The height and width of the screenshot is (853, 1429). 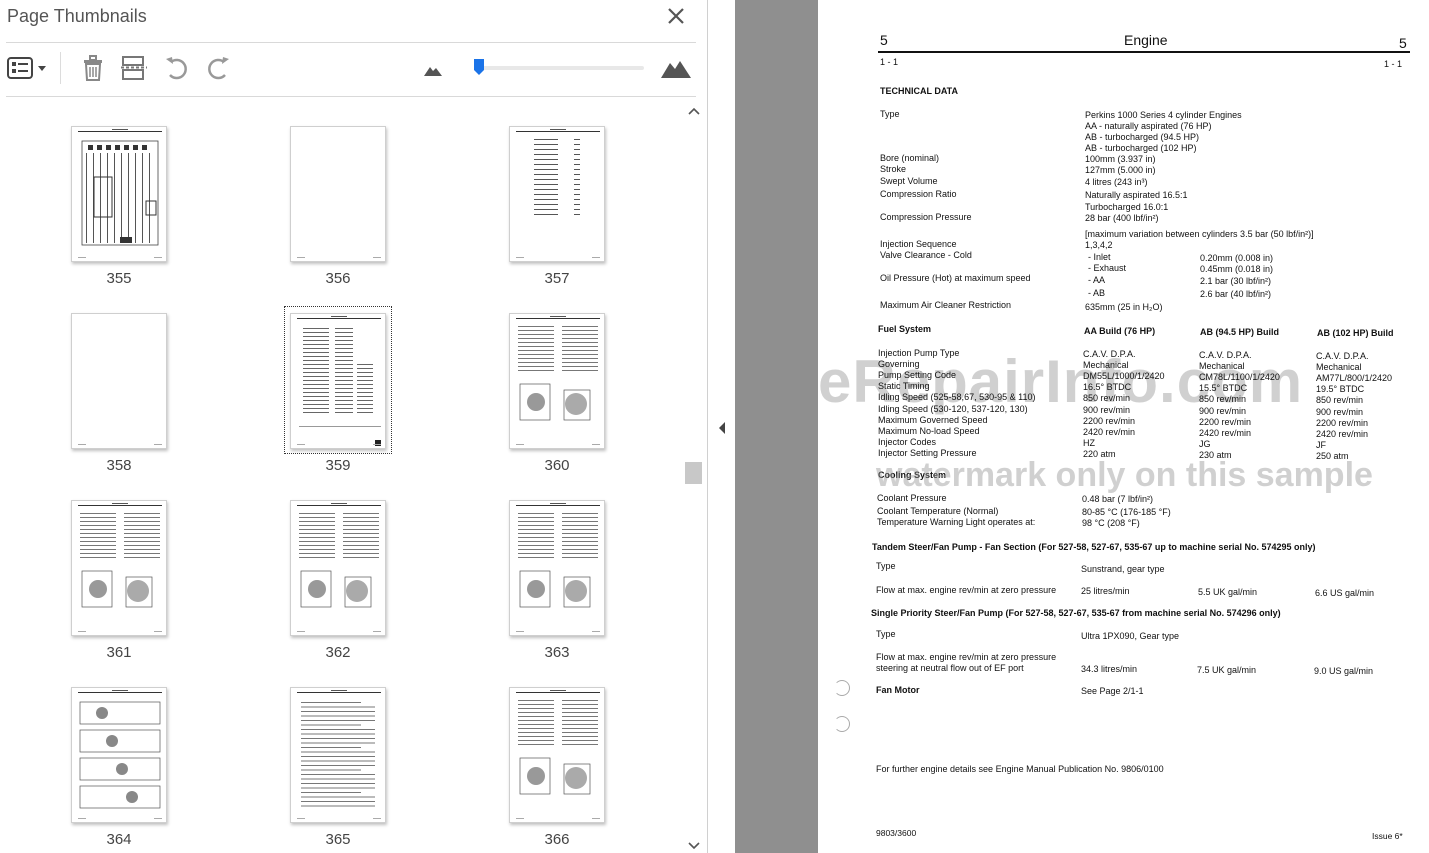 What do you see at coordinates (119, 465) in the screenshot?
I see `page-thumbnail-label: 358` at bounding box center [119, 465].